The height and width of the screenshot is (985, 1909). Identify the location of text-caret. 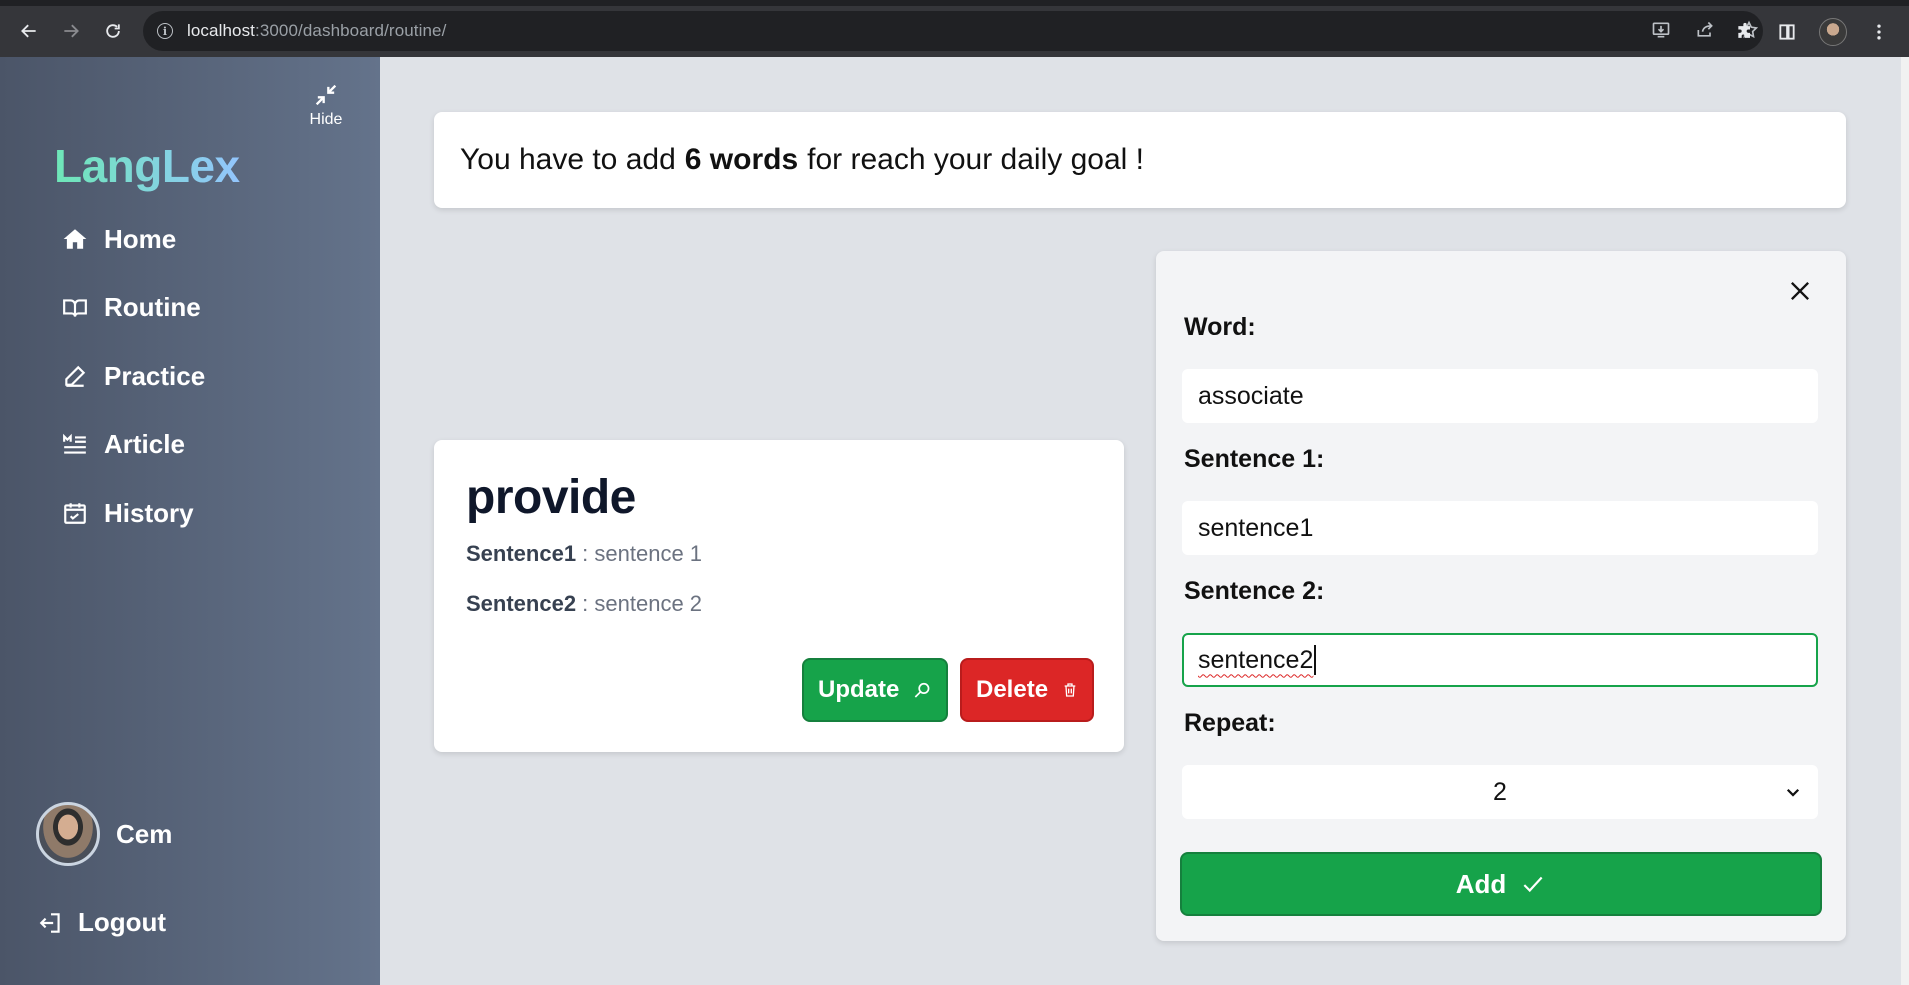
(1315, 660).